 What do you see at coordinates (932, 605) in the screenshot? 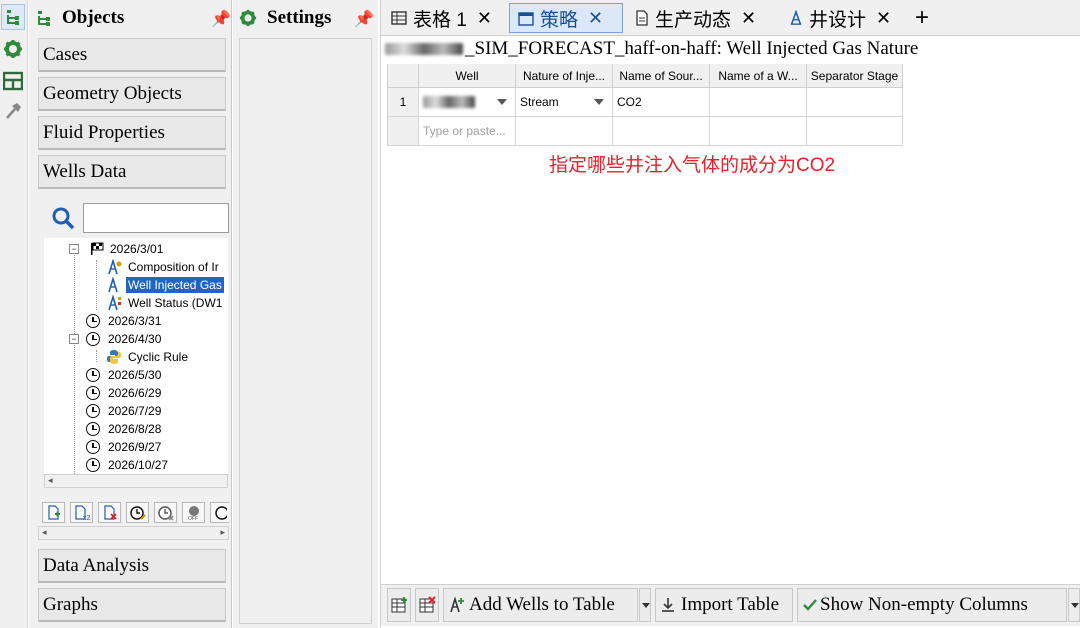
I see `show-non-empty-columns-button: Show Non-empty Columns` at bounding box center [932, 605].